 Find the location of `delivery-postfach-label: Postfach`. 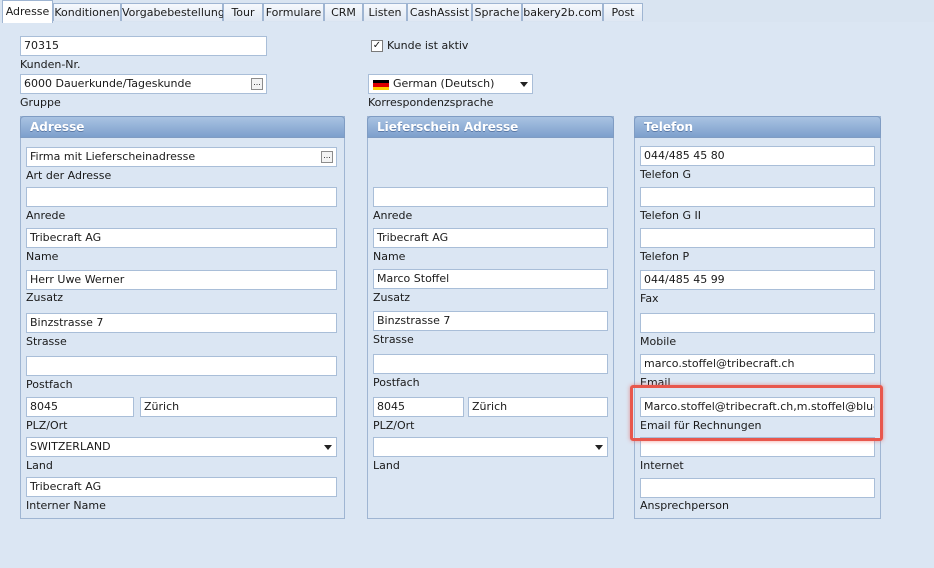

delivery-postfach-label: Postfach is located at coordinates (396, 382).